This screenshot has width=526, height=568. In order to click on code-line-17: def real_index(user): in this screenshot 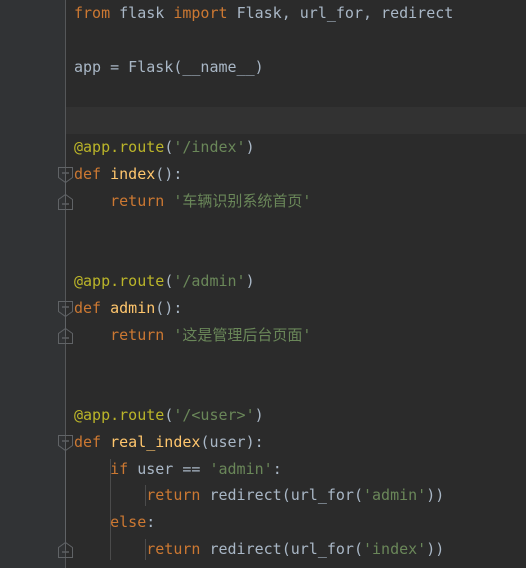, I will do `click(169, 442)`.